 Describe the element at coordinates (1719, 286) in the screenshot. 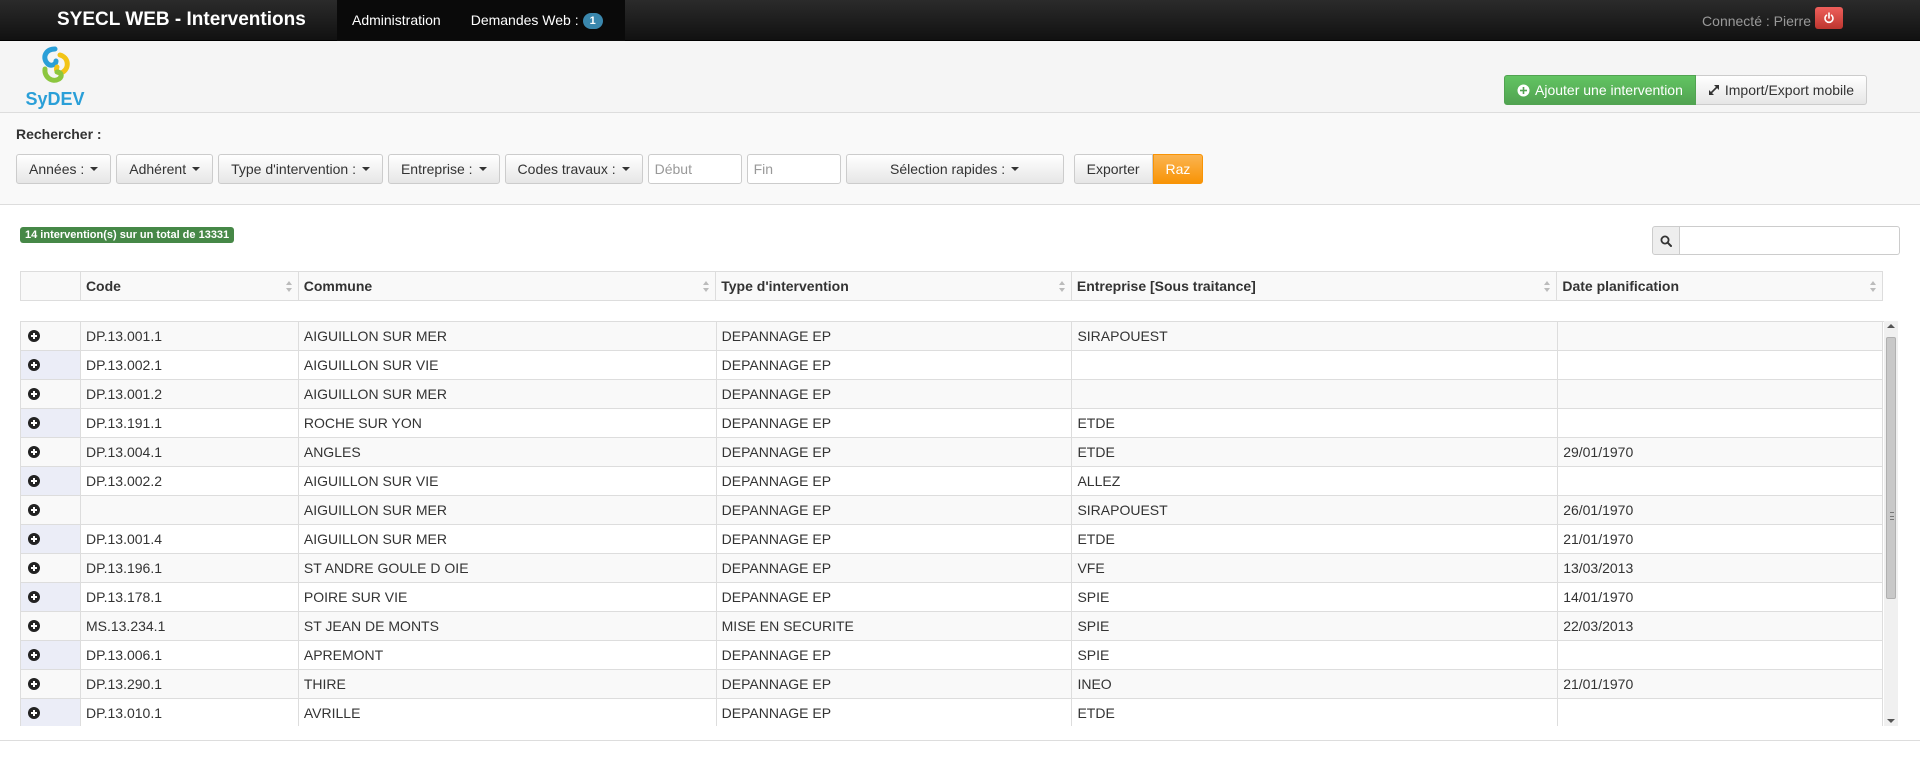

I see `header-date-planification: Date planification` at that location.